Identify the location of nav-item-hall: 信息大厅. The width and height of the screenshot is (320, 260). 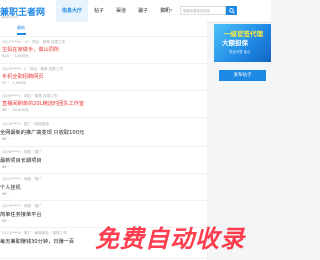
(72, 11).